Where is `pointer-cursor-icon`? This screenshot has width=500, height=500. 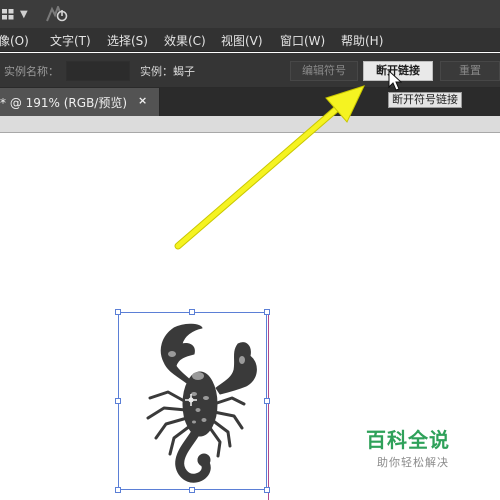
pointer-cursor-icon is located at coordinates (395, 80).